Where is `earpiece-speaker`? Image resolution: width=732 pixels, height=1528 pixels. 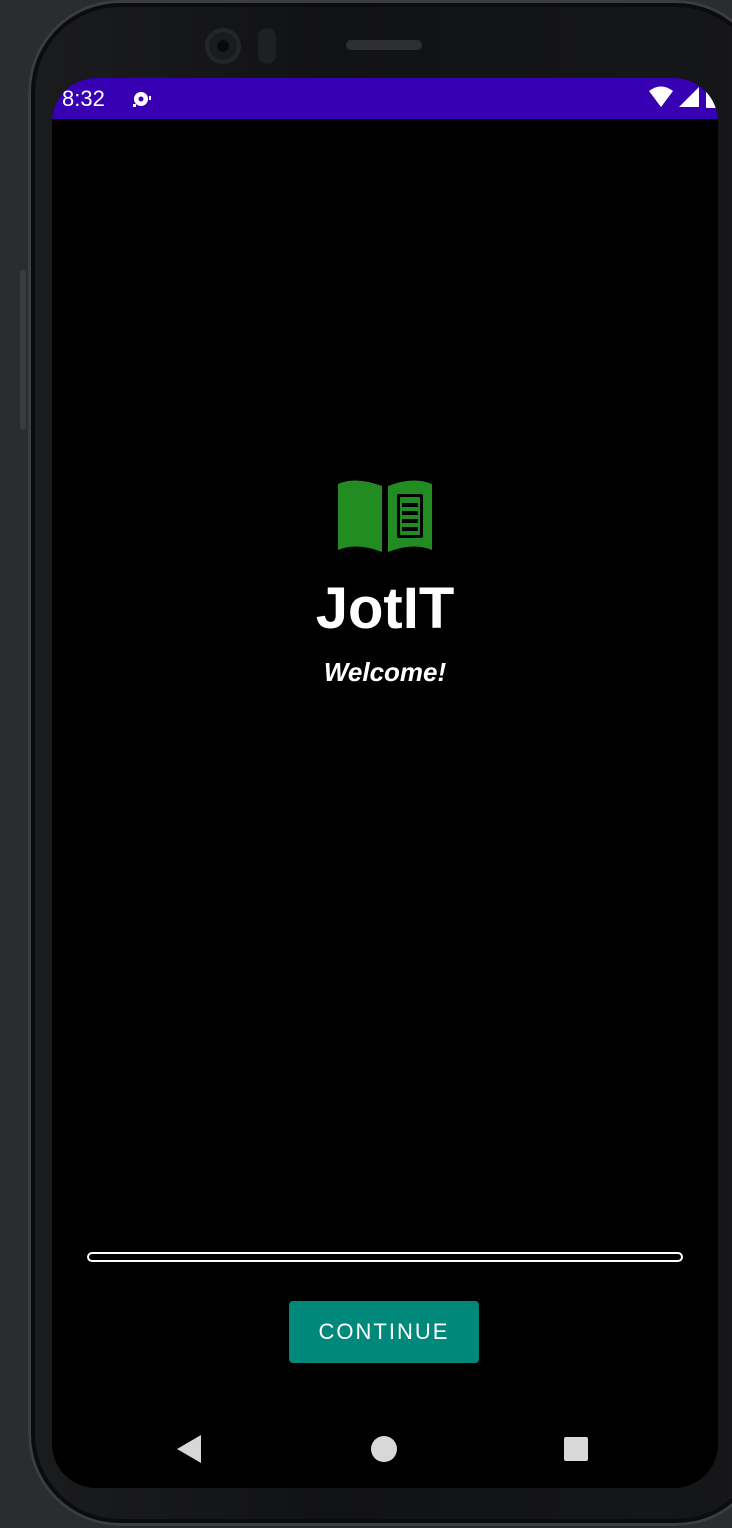
earpiece-speaker is located at coordinates (384, 45).